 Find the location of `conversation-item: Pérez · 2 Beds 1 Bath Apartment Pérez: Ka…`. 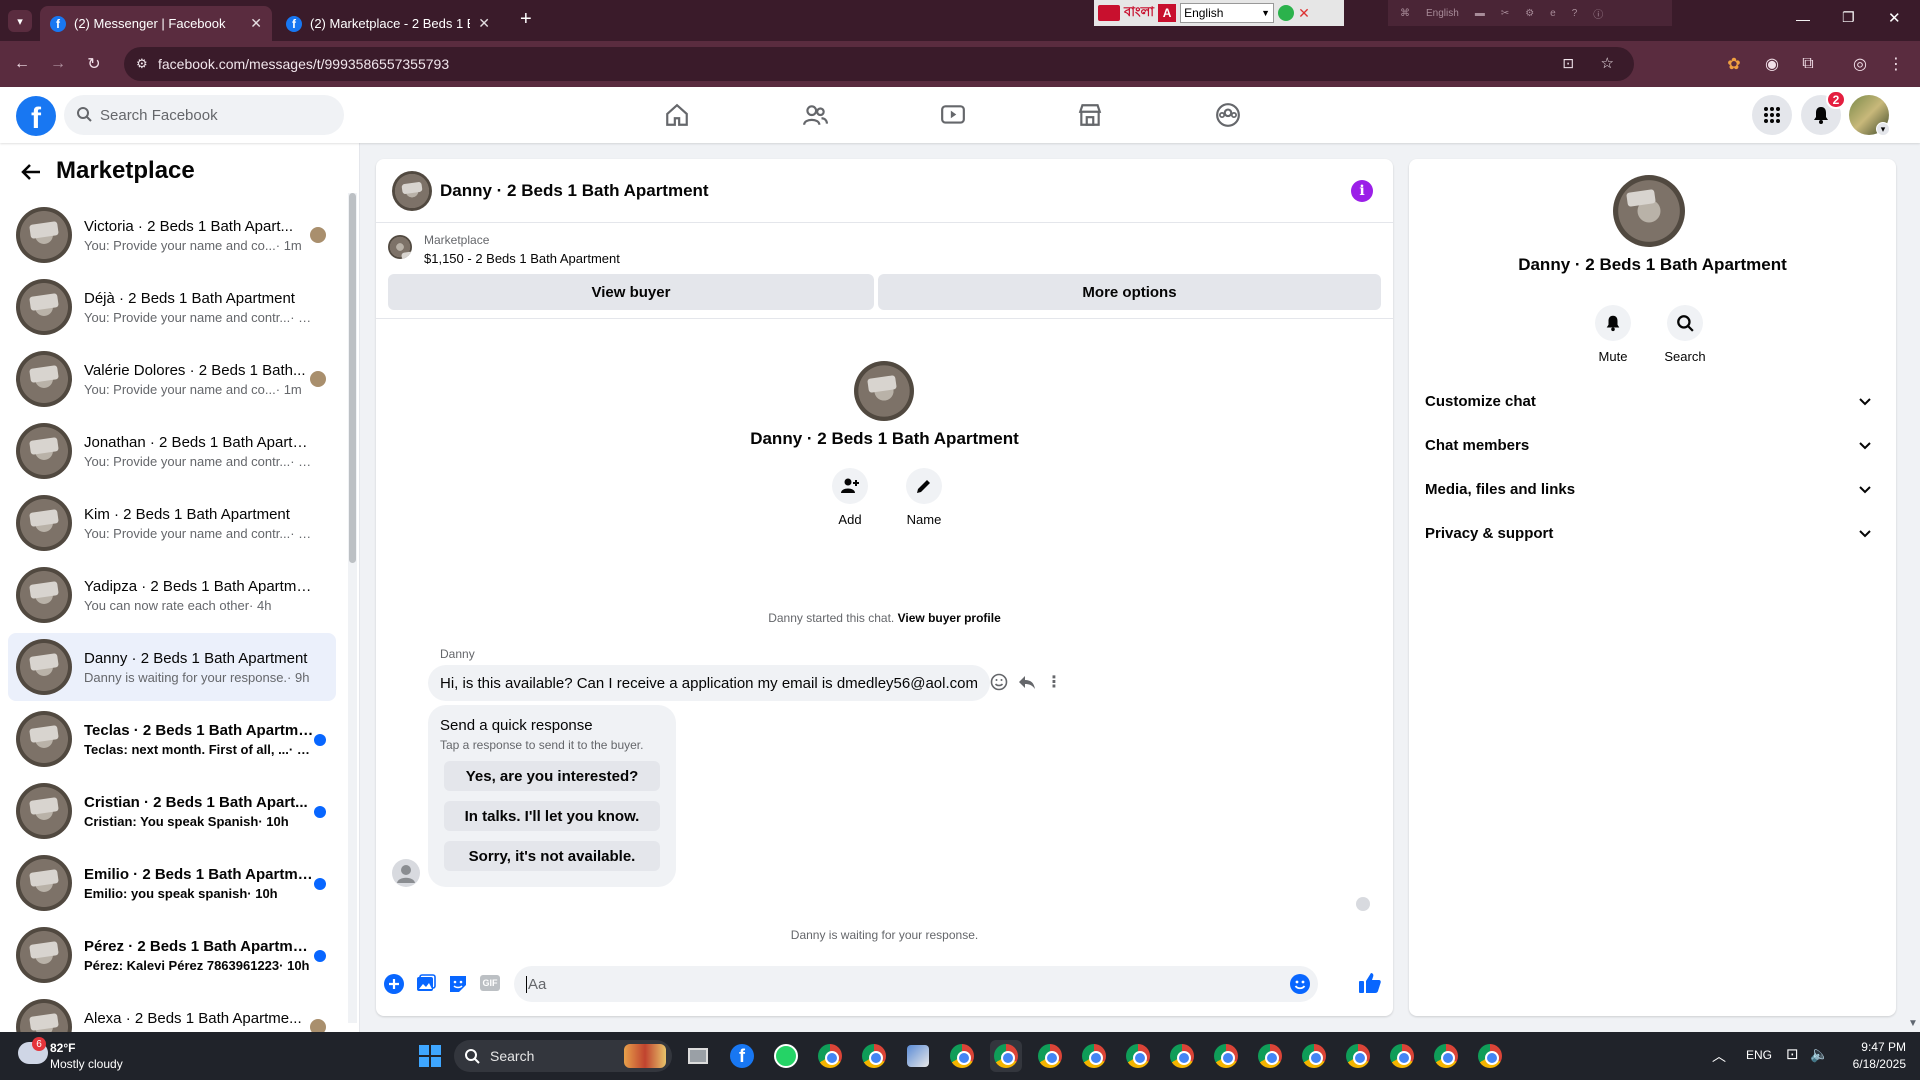

conversation-item: Pérez · 2 Beds 1 Bath Apartment Pérez: Ka… is located at coordinates (172, 955).